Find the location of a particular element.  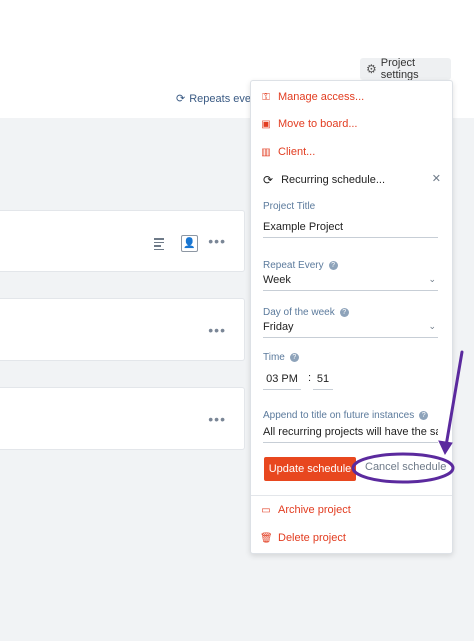

repeats-label: Repeats ever is located at coordinates (220, 98).